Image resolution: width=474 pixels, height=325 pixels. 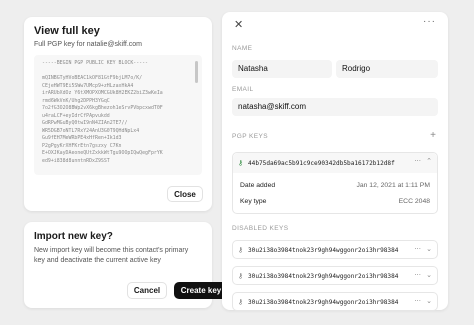 I want to click on date-added-value: Jan 12, 2021 at 1:11 PM, so click(x=393, y=185).